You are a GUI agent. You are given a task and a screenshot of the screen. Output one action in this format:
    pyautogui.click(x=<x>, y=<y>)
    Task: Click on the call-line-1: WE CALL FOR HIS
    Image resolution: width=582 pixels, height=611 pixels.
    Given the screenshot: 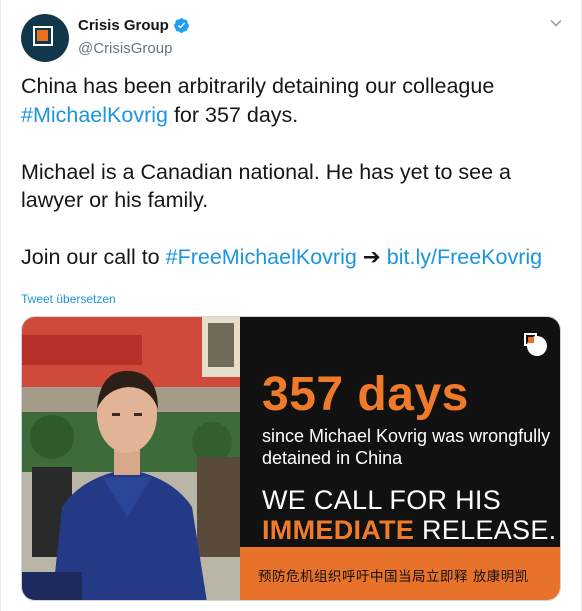 What is the action you would take?
    pyautogui.click(x=382, y=500)
    